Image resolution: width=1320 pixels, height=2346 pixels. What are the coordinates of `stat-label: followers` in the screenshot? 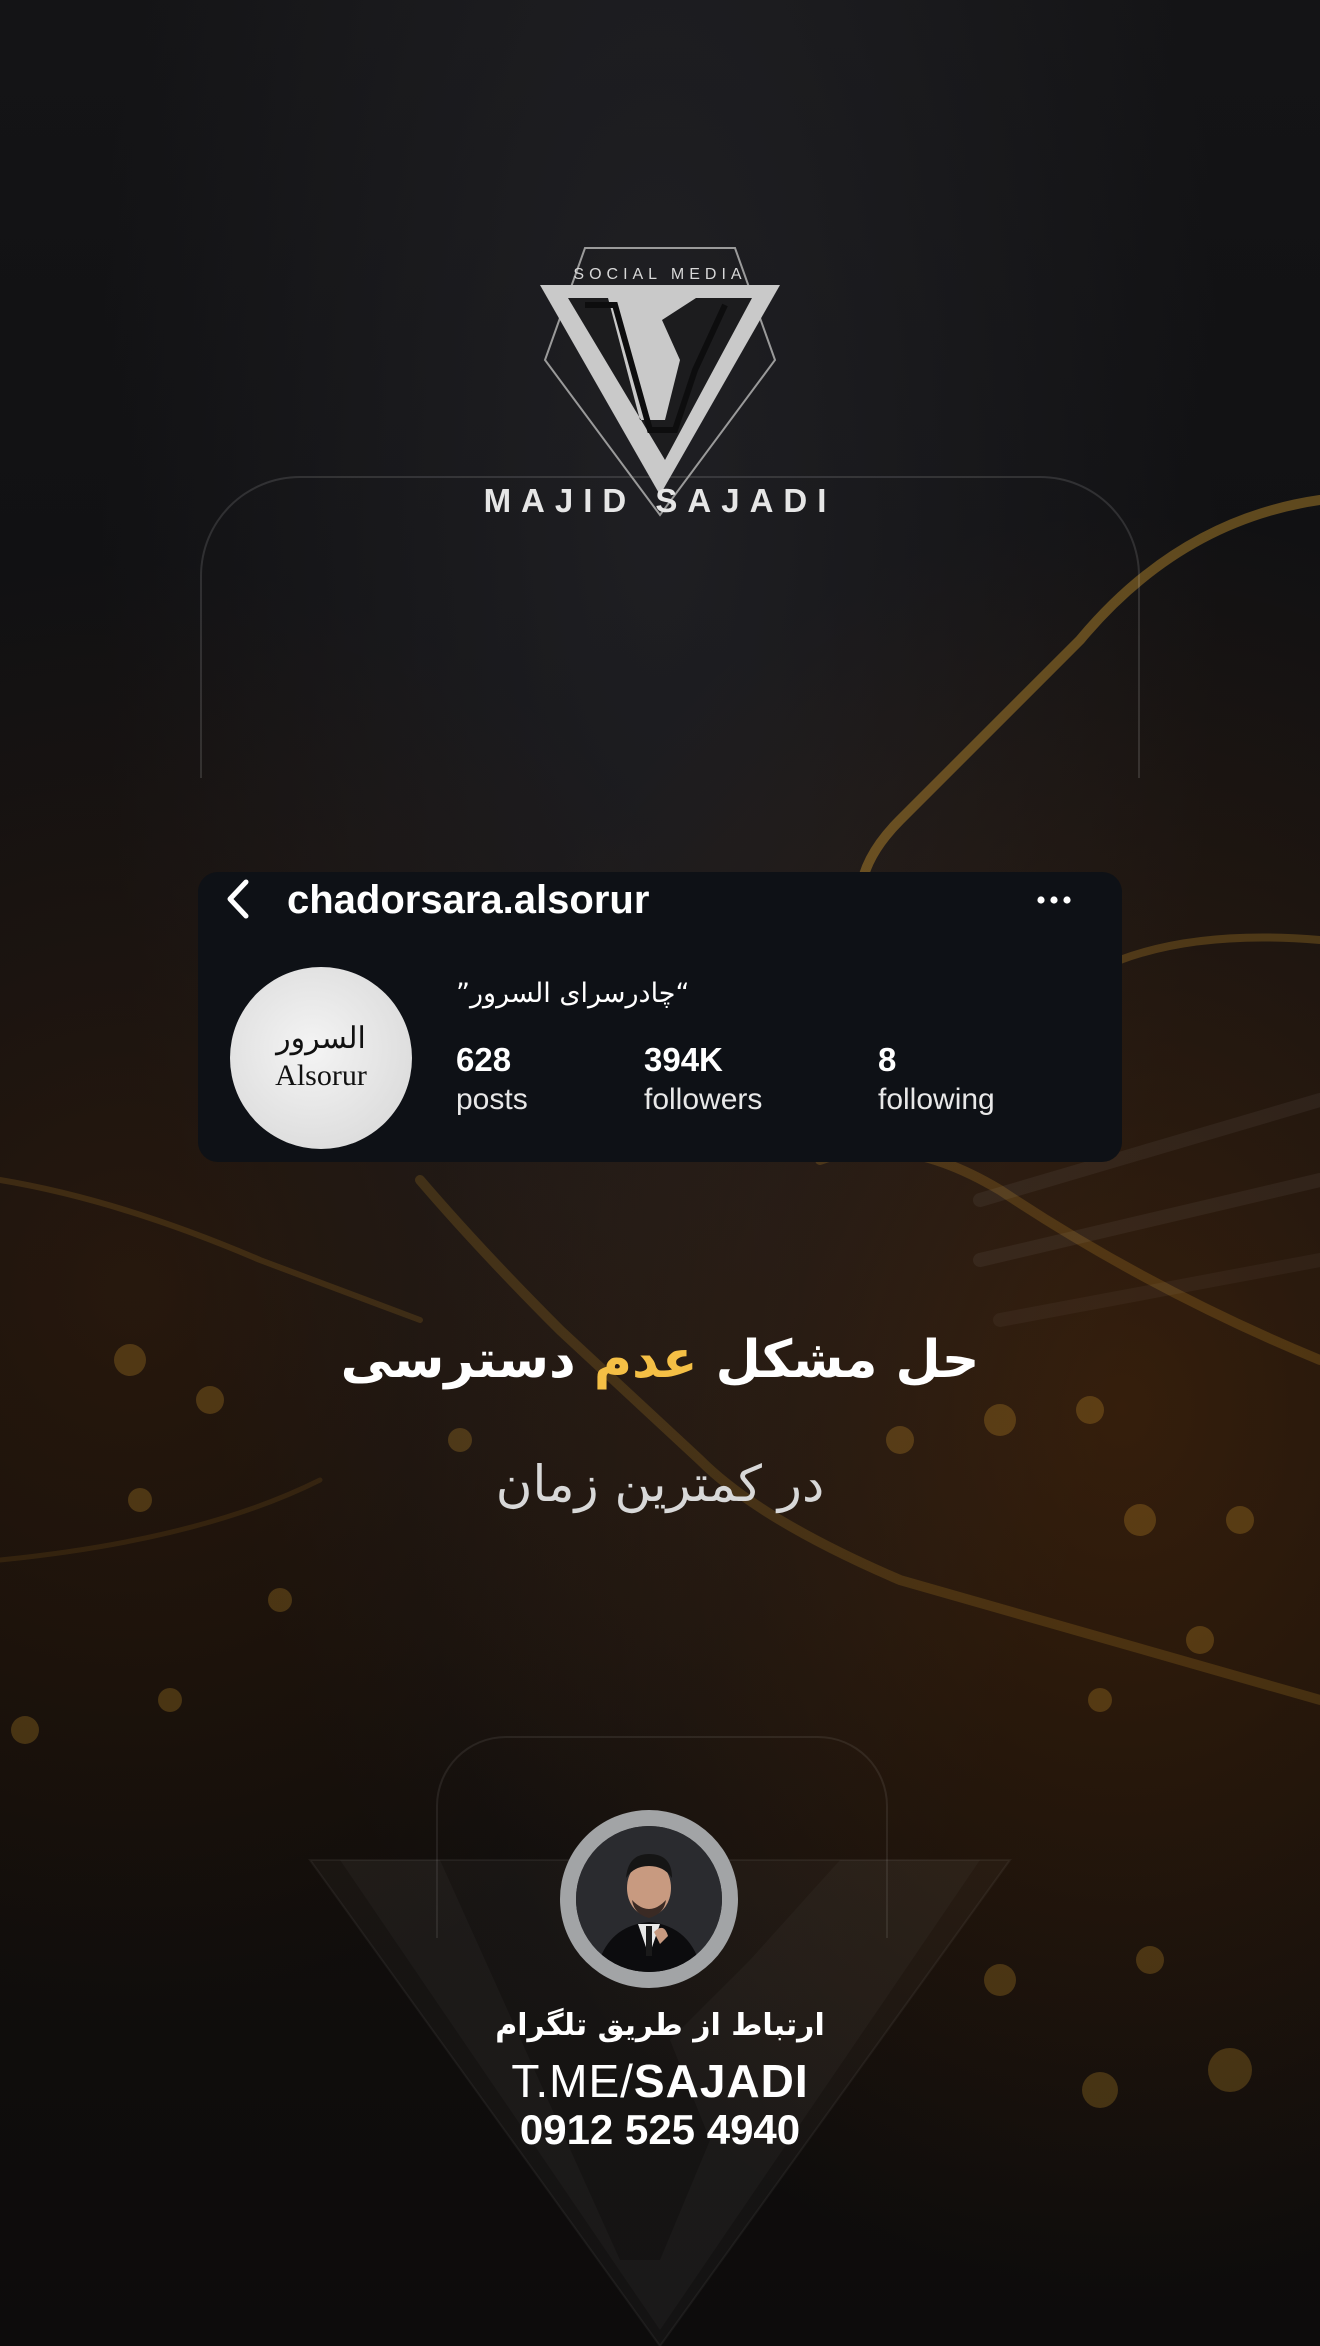 It's located at (703, 1099).